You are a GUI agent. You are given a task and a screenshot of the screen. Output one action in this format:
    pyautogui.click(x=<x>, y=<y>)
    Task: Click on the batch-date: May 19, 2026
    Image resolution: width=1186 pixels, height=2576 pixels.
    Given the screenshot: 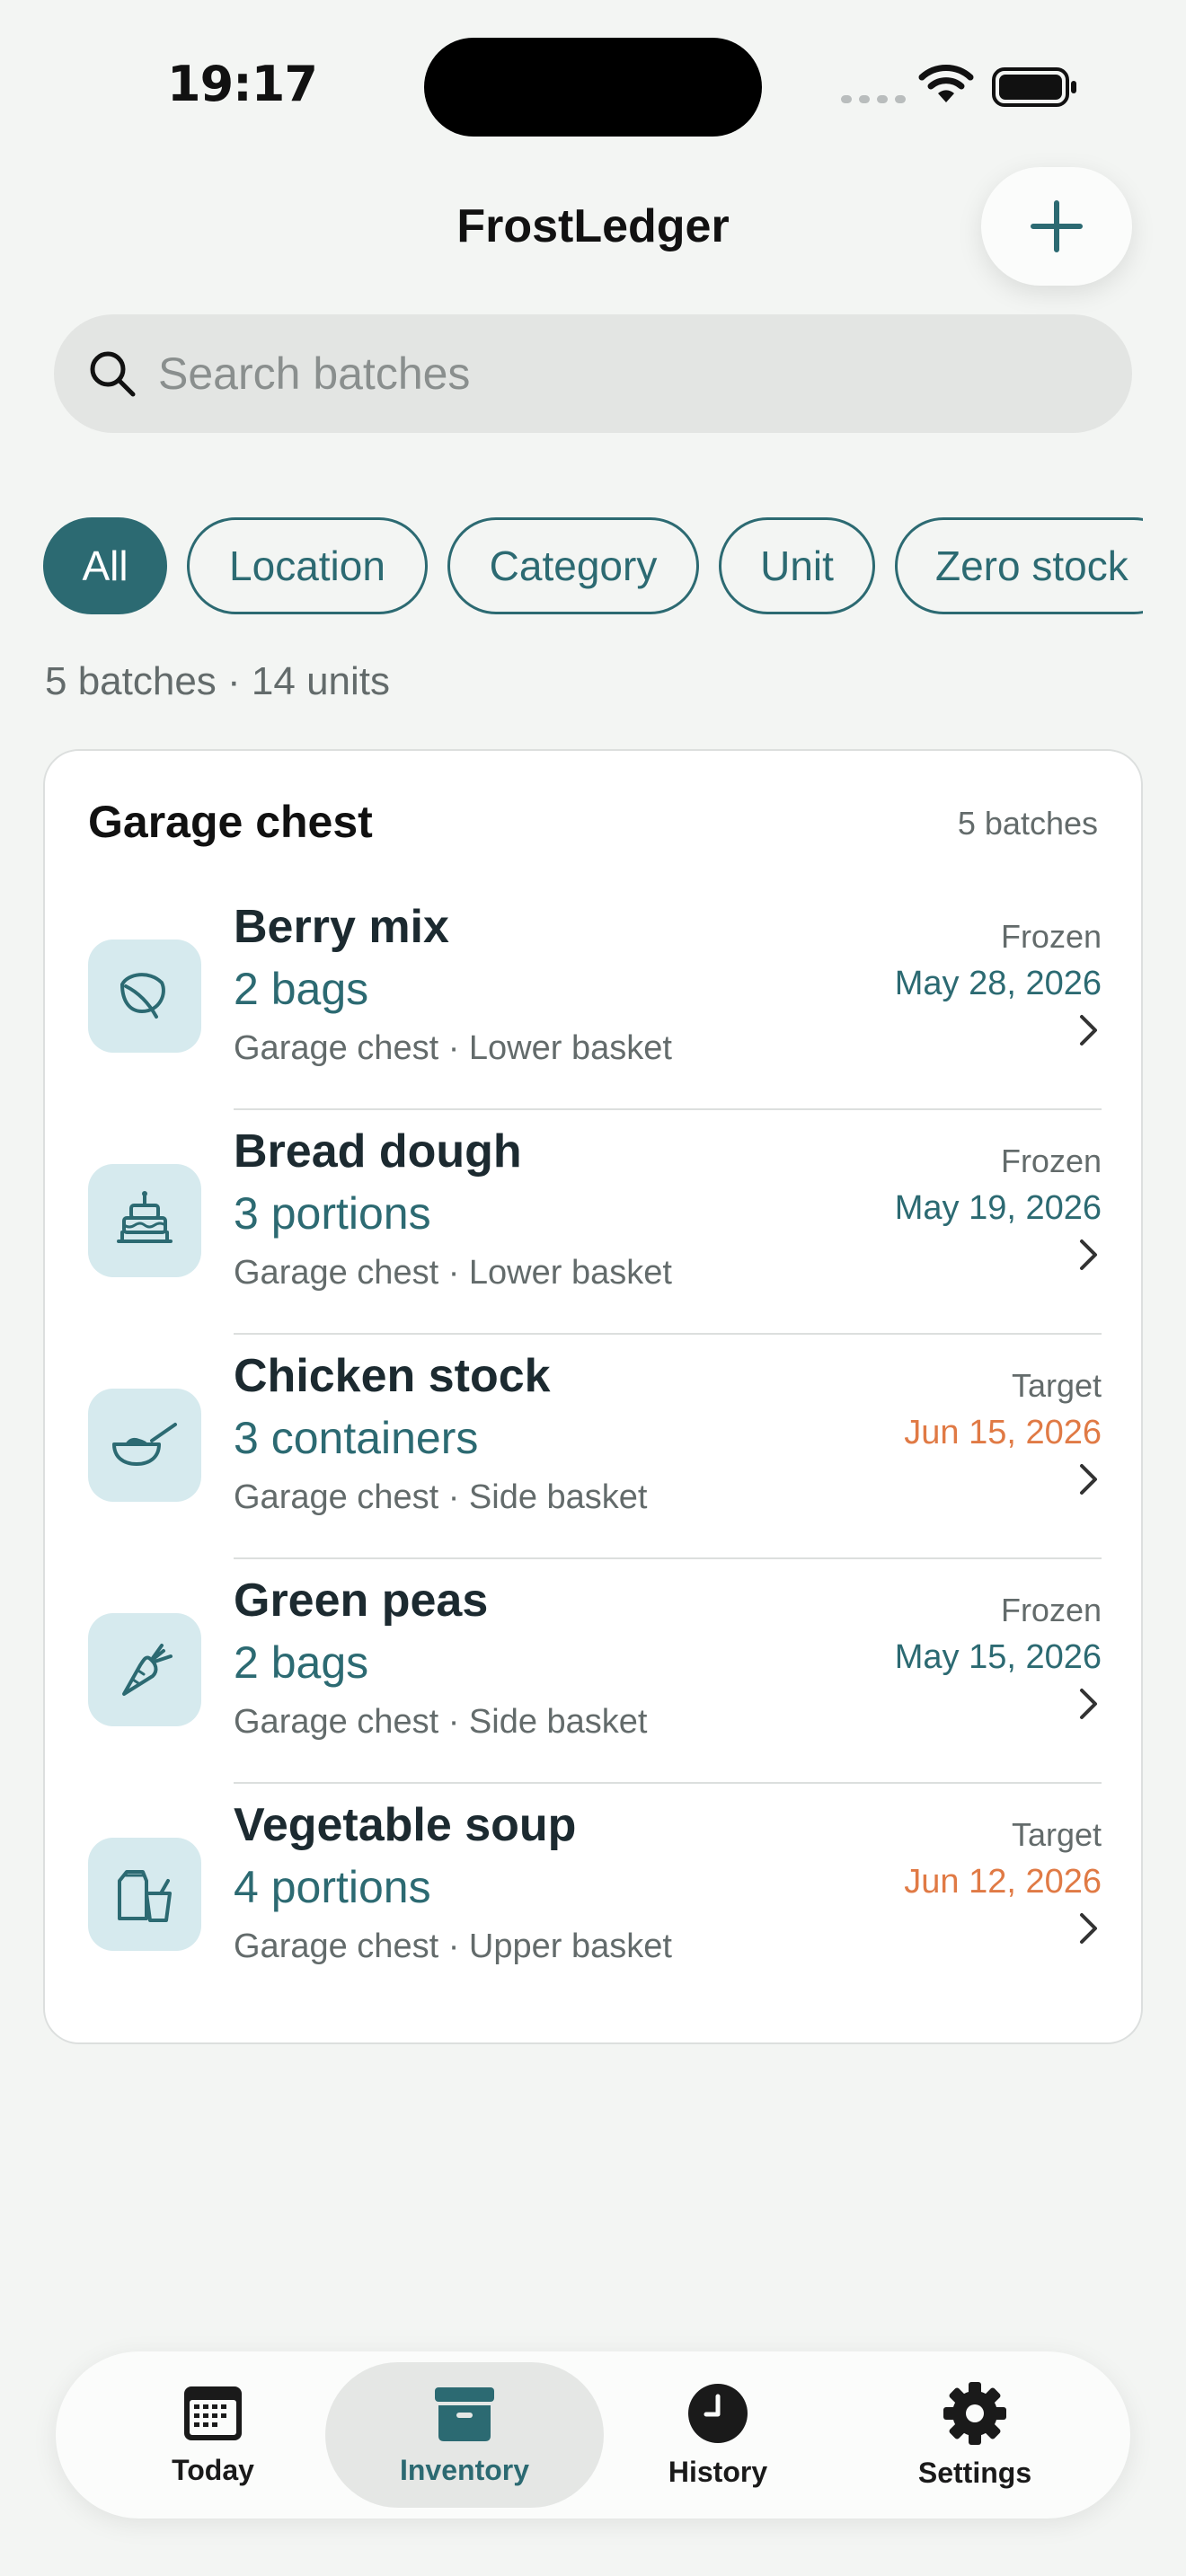 What is the action you would take?
    pyautogui.click(x=998, y=1208)
    